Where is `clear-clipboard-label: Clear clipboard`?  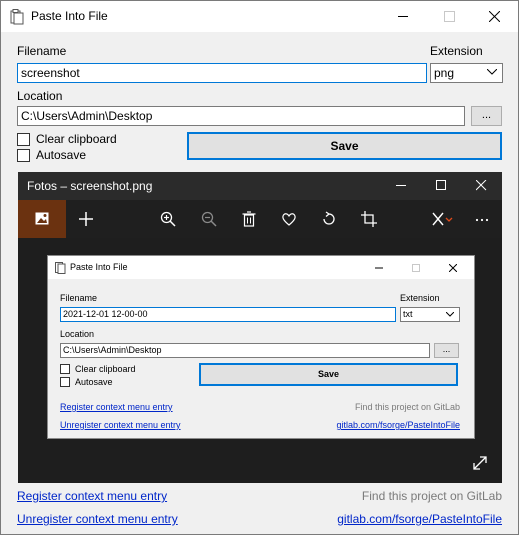
clear-clipboard-label: Clear clipboard is located at coordinates (76, 139).